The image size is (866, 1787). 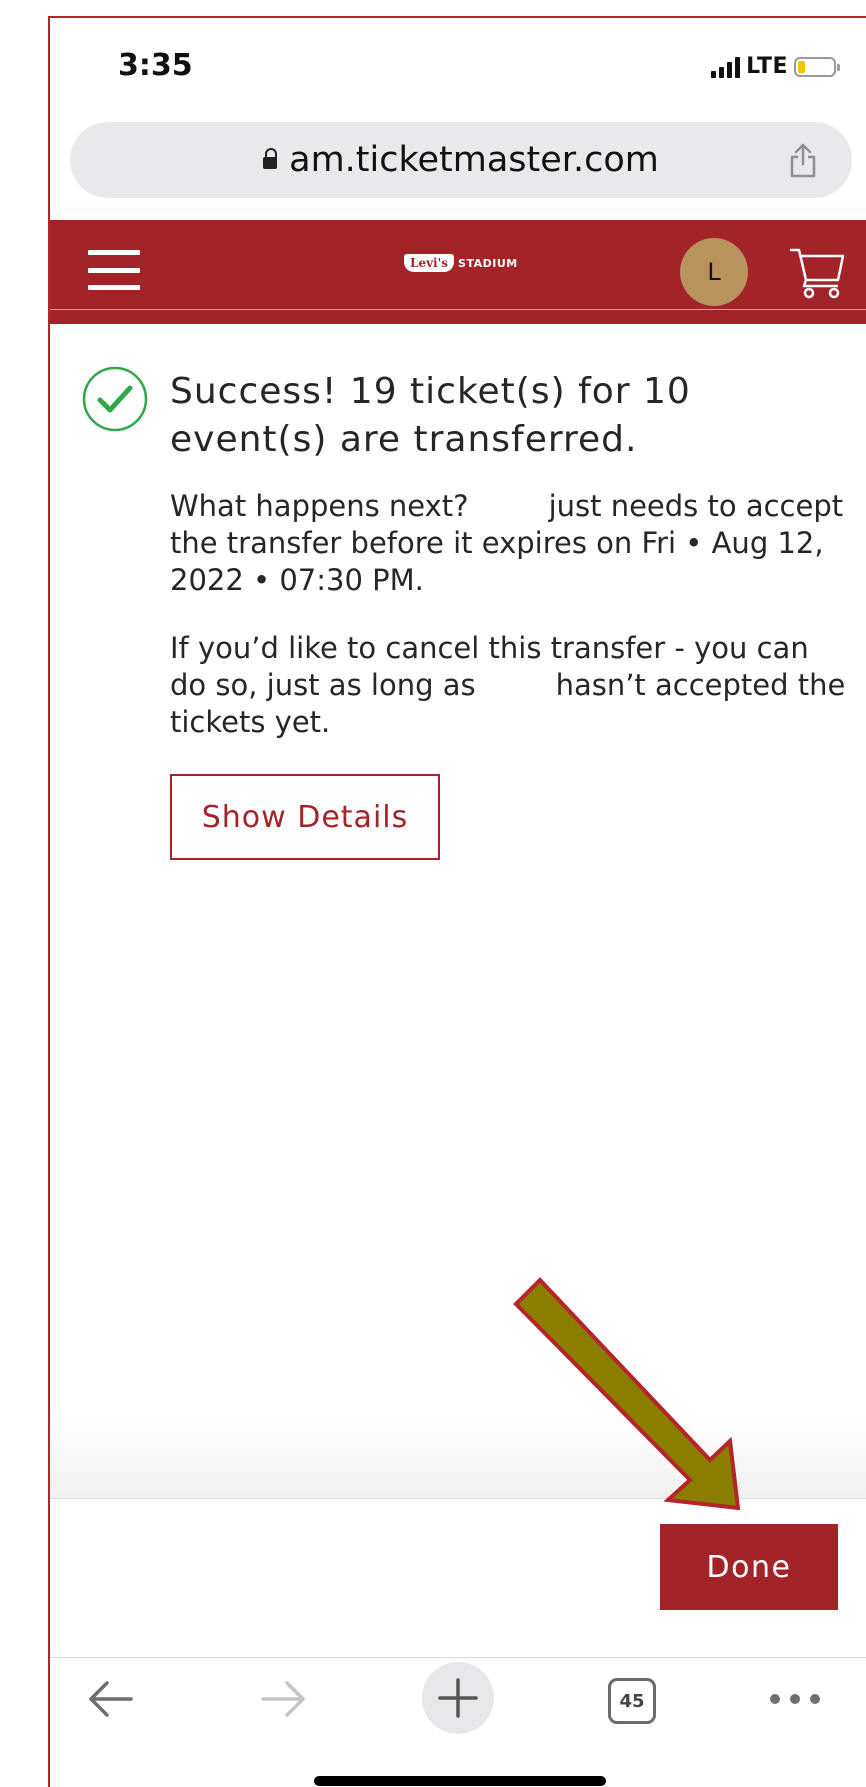 I want to click on home-indicator, so click(x=460, y=1781).